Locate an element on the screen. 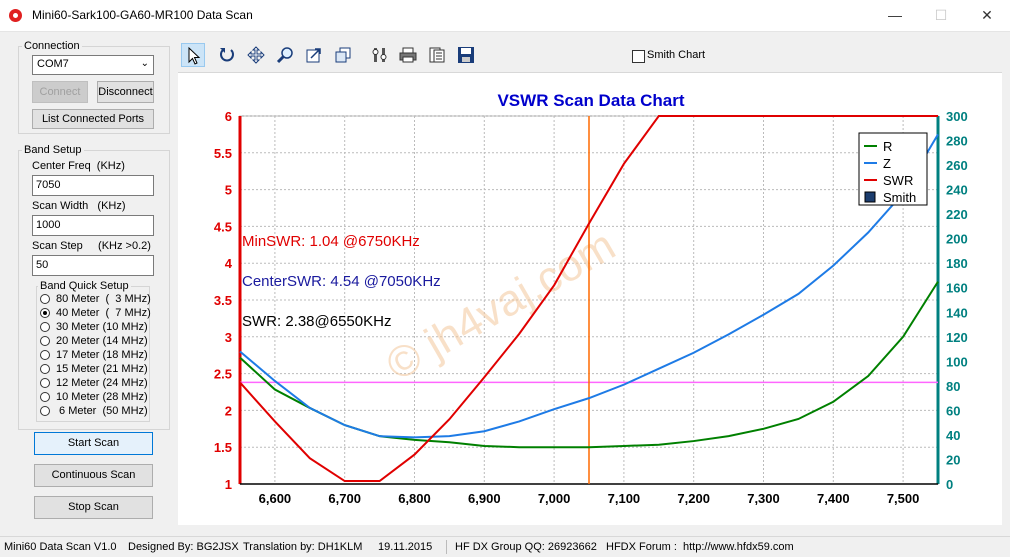 The height and width of the screenshot is (557, 1010). band-radio-label: 15 Meter (21 MHz) is located at coordinates (102, 369).